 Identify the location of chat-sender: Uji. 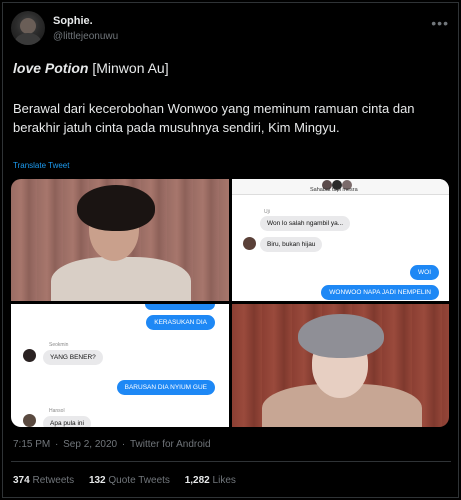
(267, 212).